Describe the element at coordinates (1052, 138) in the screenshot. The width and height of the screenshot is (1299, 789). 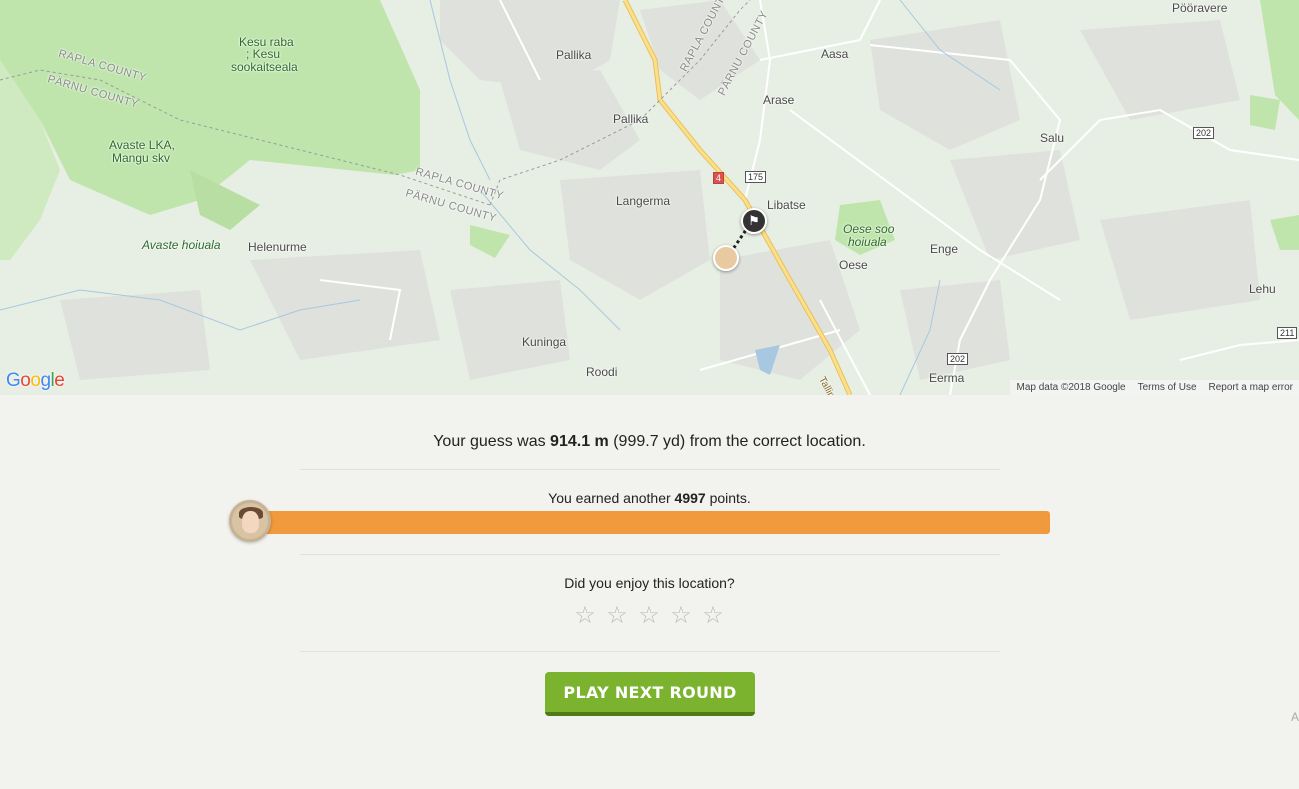
I see `place-label: Salu` at that location.